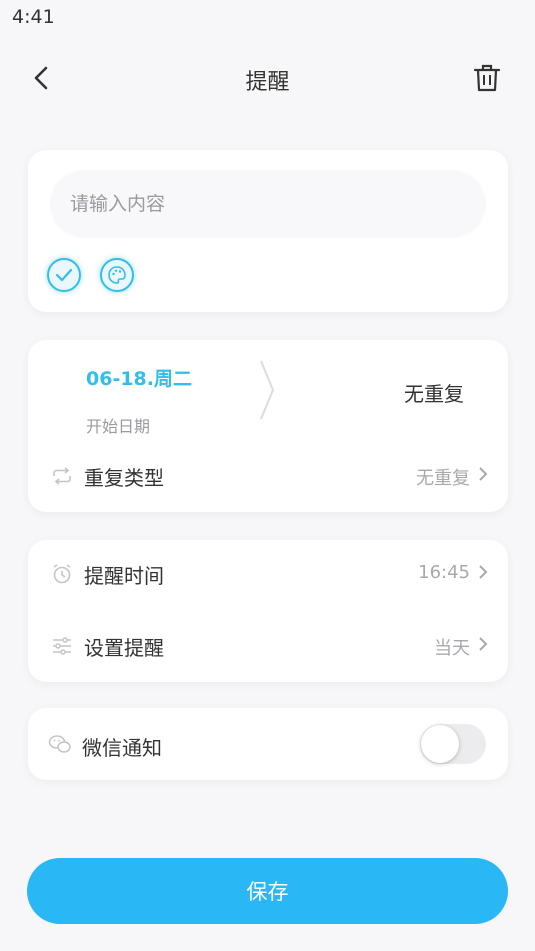  I want to click on reminder-time-label: 提醒时间, so click(124, 576).